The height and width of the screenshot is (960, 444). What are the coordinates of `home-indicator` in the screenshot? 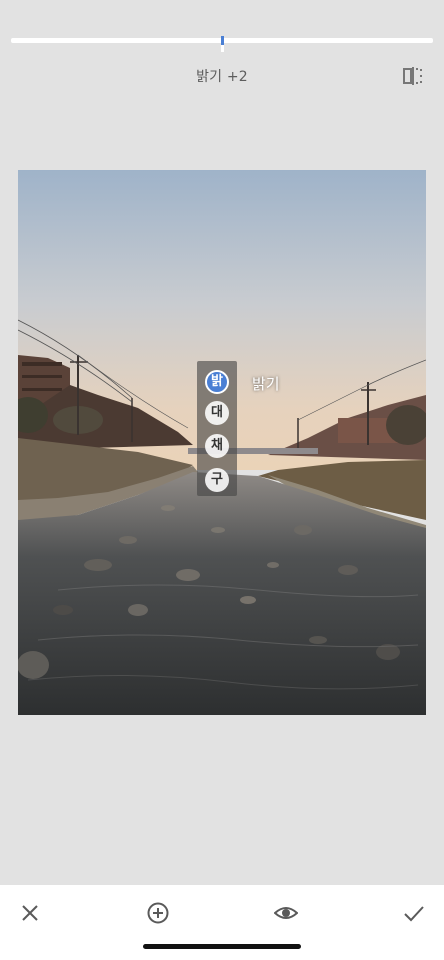 It's located at (222, 946).